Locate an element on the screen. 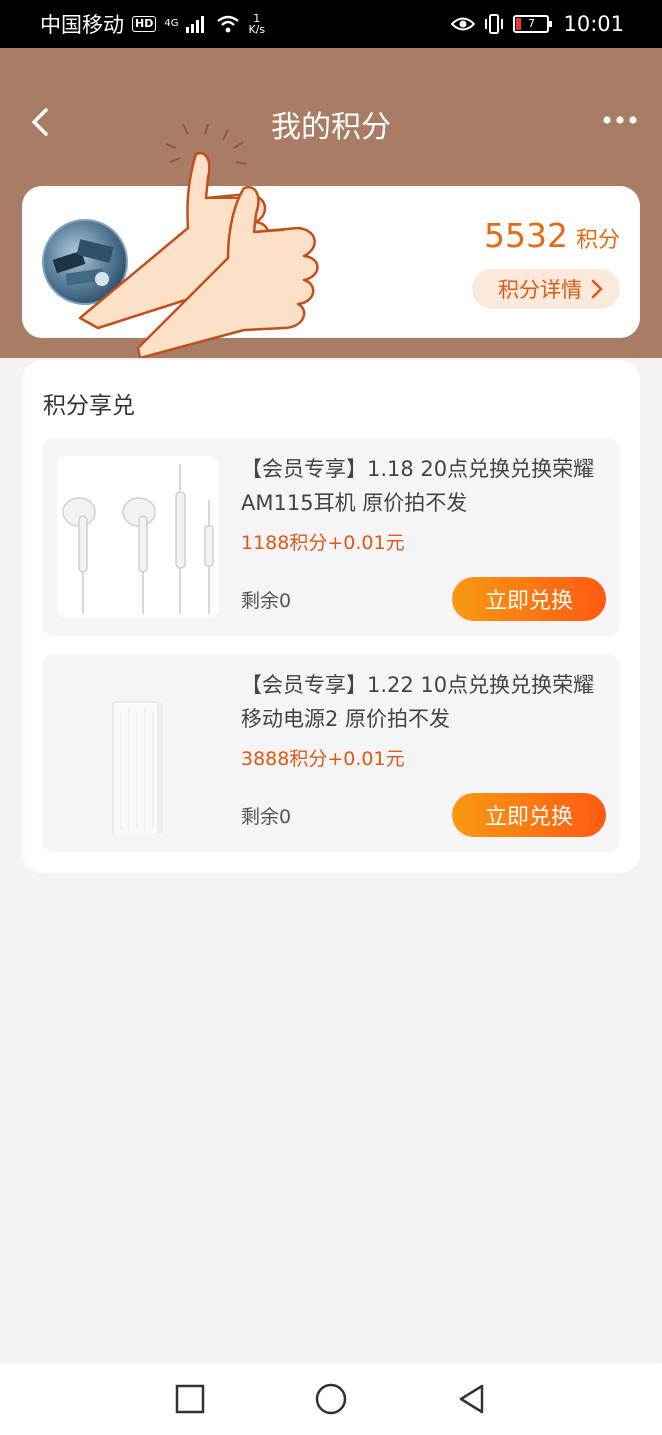 The height and width of the screenshot is (1435, 662). earphones-image is located at coordinates (138, 537).